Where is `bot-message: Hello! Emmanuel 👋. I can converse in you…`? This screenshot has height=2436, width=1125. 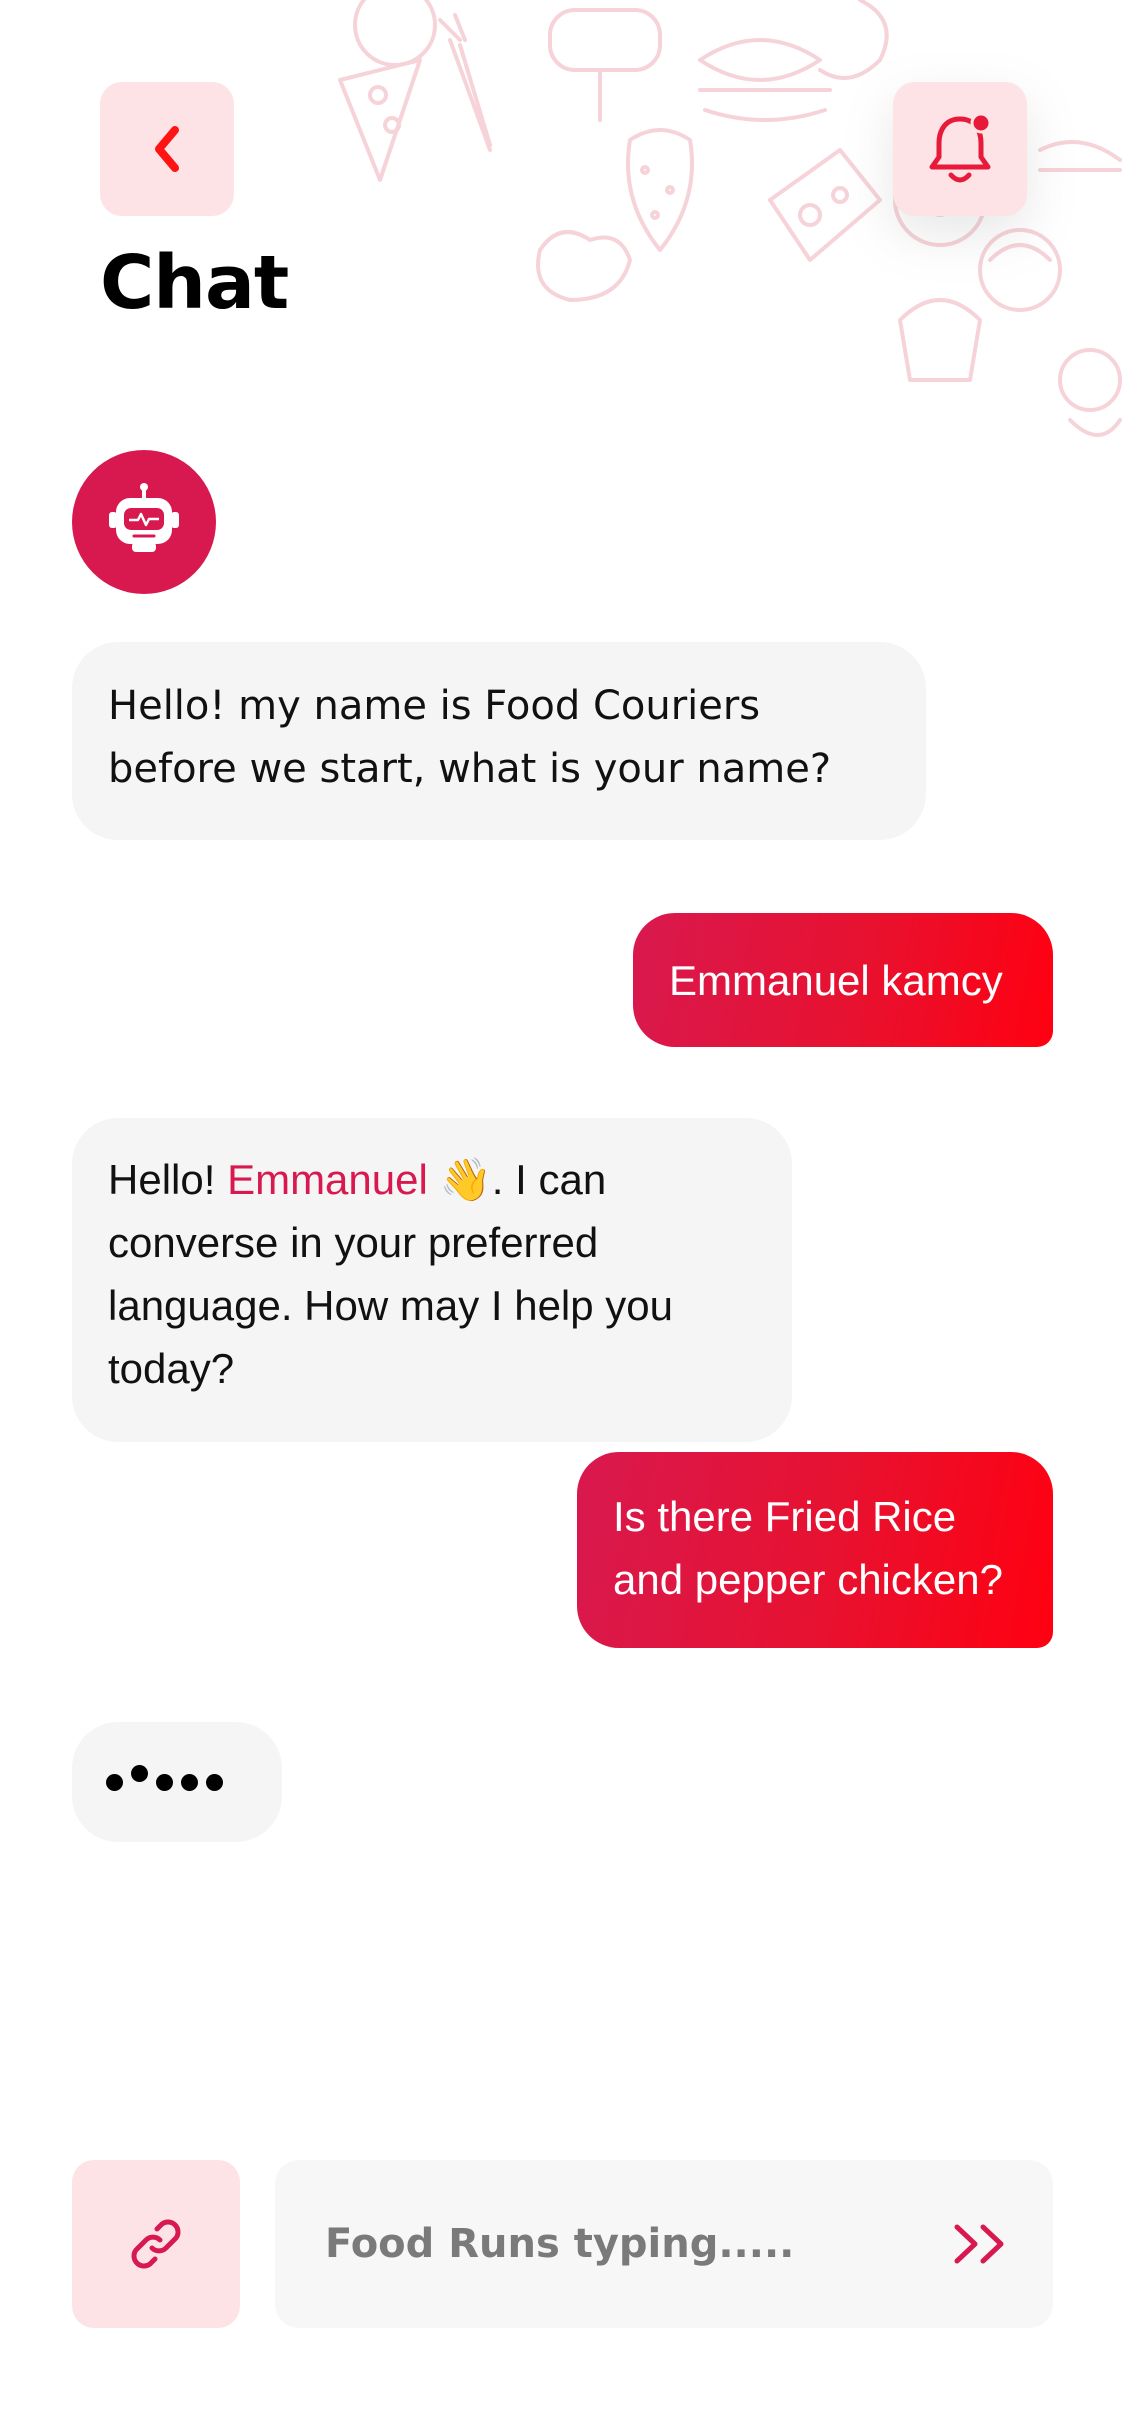
bot-message: Hello! Emmanuel 👋. I can converse in you… is located at coordinates (432, 1280).